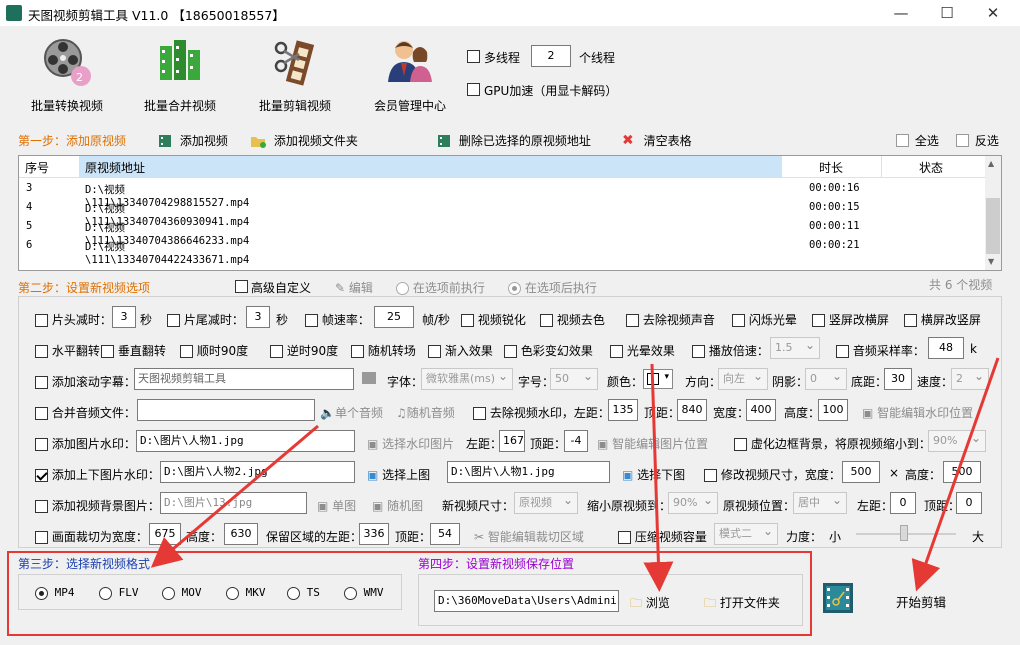 This screenshot has height=645, width=1020. Describe the element at coordinates (552, 287) in the screenshot. I see `after-exec-radio: 在选项后执行` at that location.